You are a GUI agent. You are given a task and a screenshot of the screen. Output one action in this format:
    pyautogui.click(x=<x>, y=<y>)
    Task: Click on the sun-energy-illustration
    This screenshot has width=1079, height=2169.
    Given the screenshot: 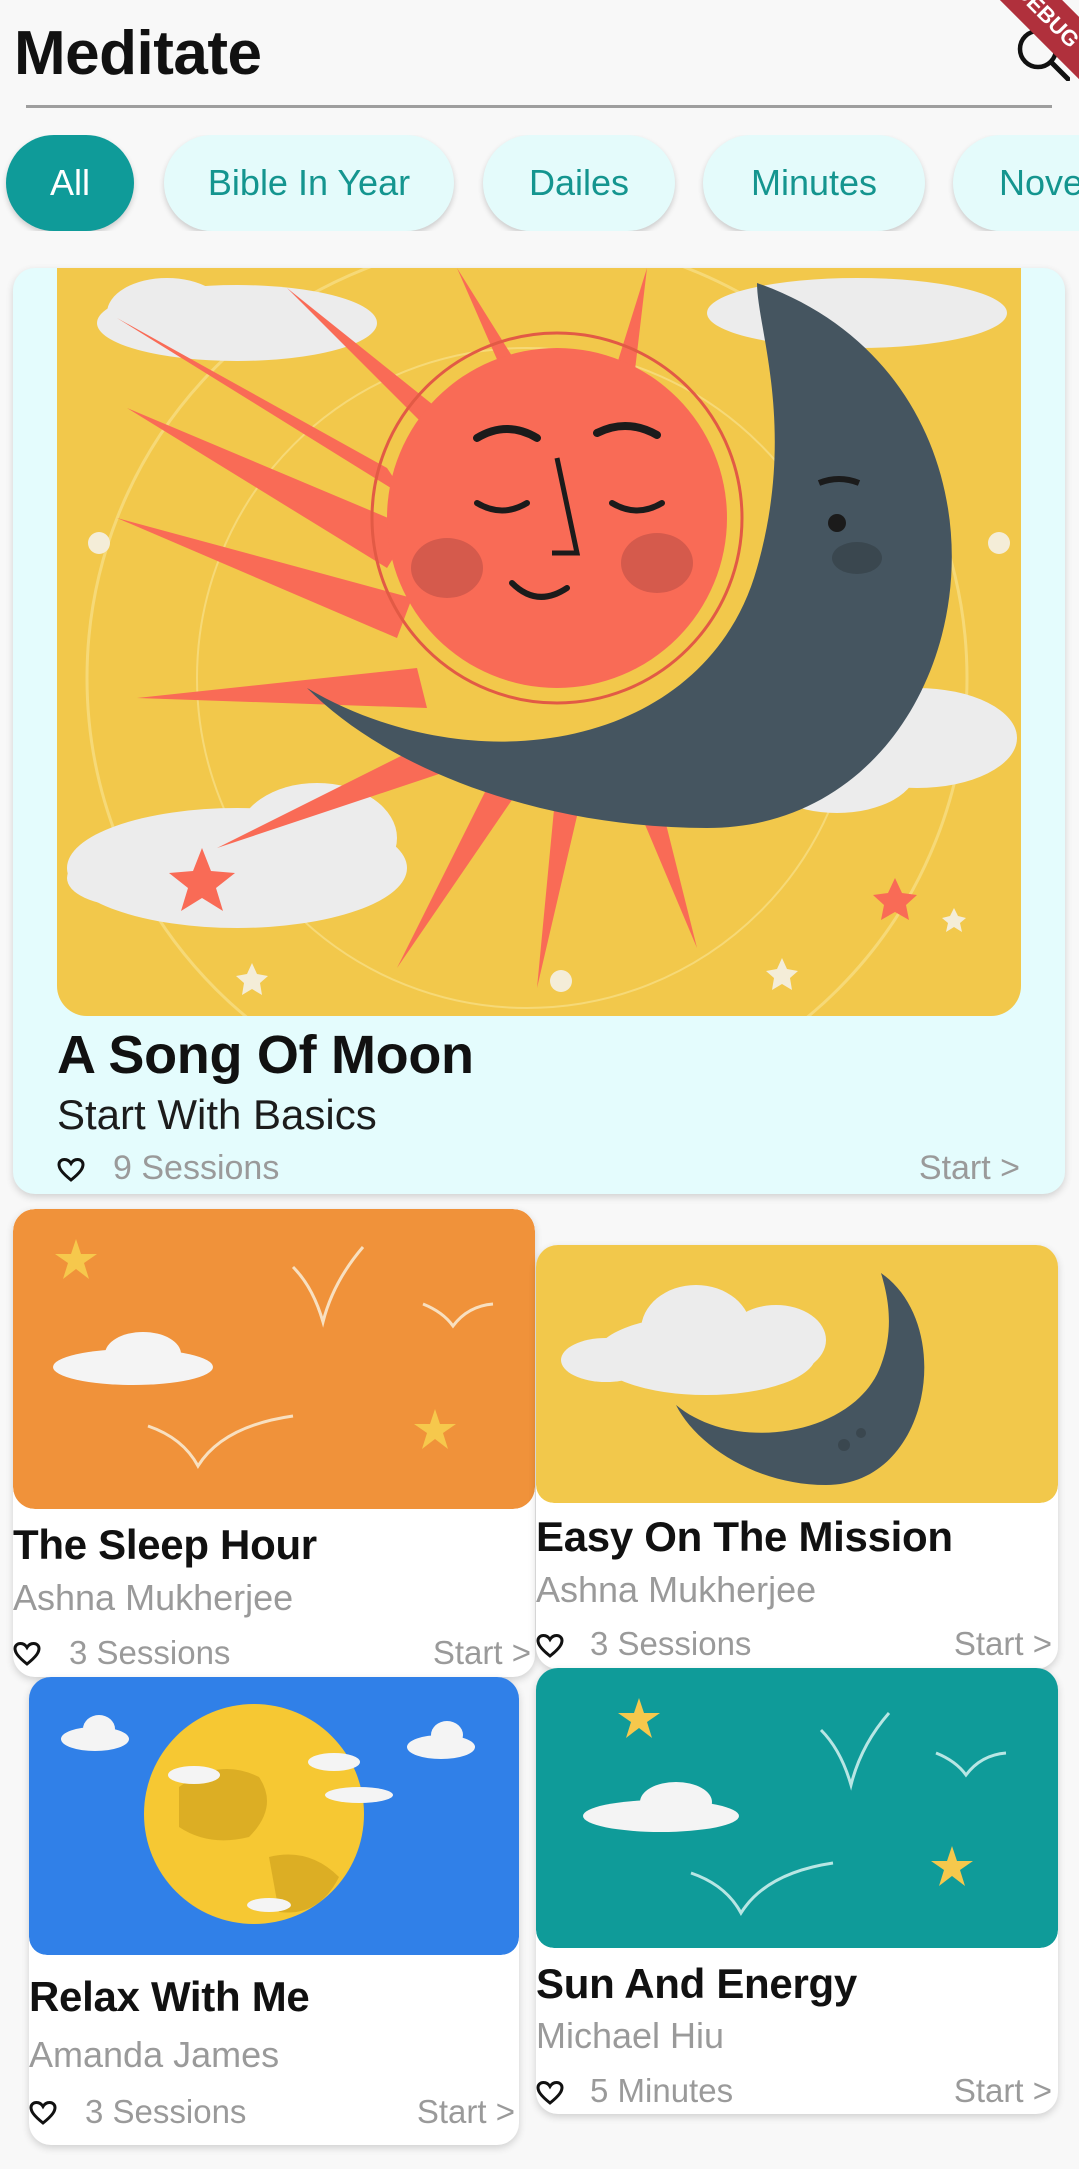 What is the action you would take?
    pyautogui.click(x=797, y=1808)
    